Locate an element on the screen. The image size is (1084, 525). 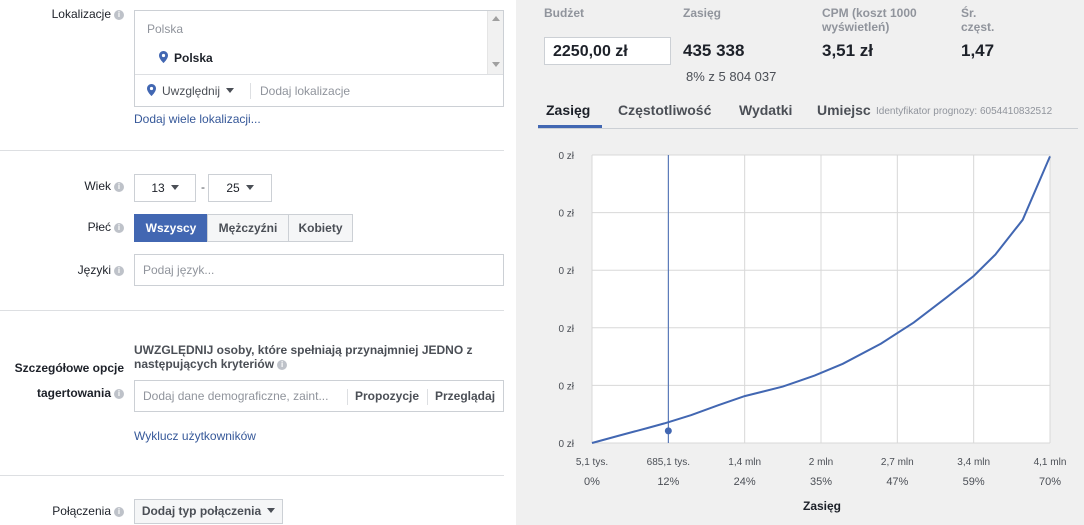
selected-location-label: Polska is located at coordinates (193, 58).